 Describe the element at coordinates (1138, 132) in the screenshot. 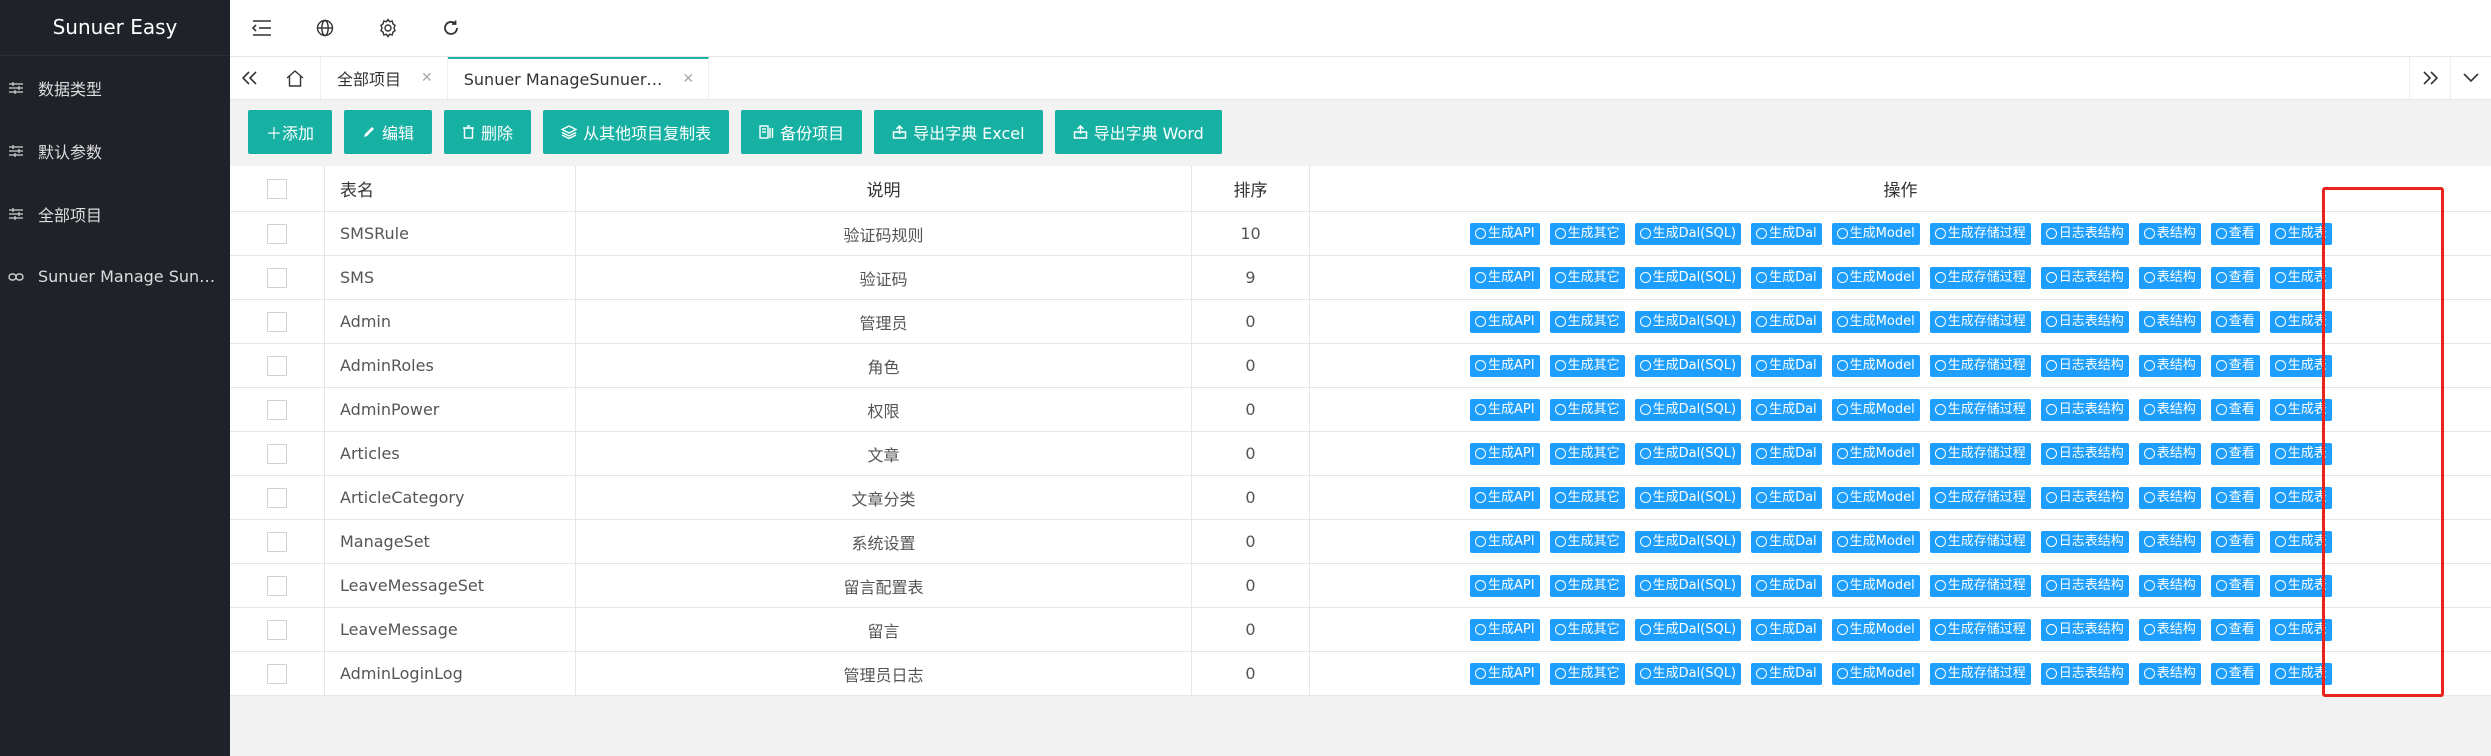

I see `export-word-button: 导出字典 Word` at that location.